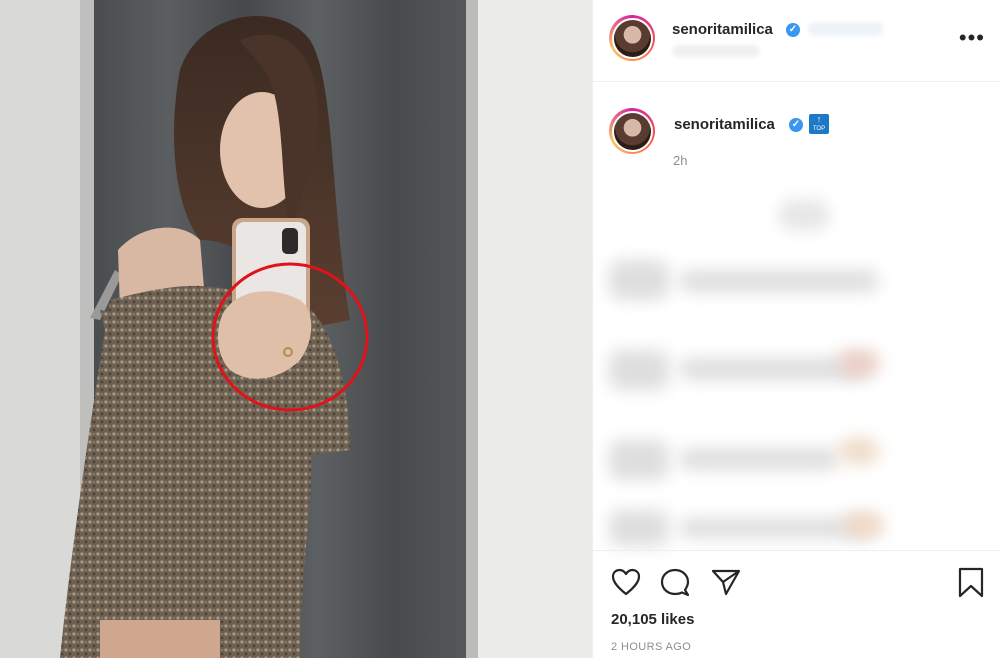 The image size is (1000, 658). Describe the element at coordinates (651, 647) in the screenshot. I see `post-timestamp: 2 HOURS AGO` at that location.